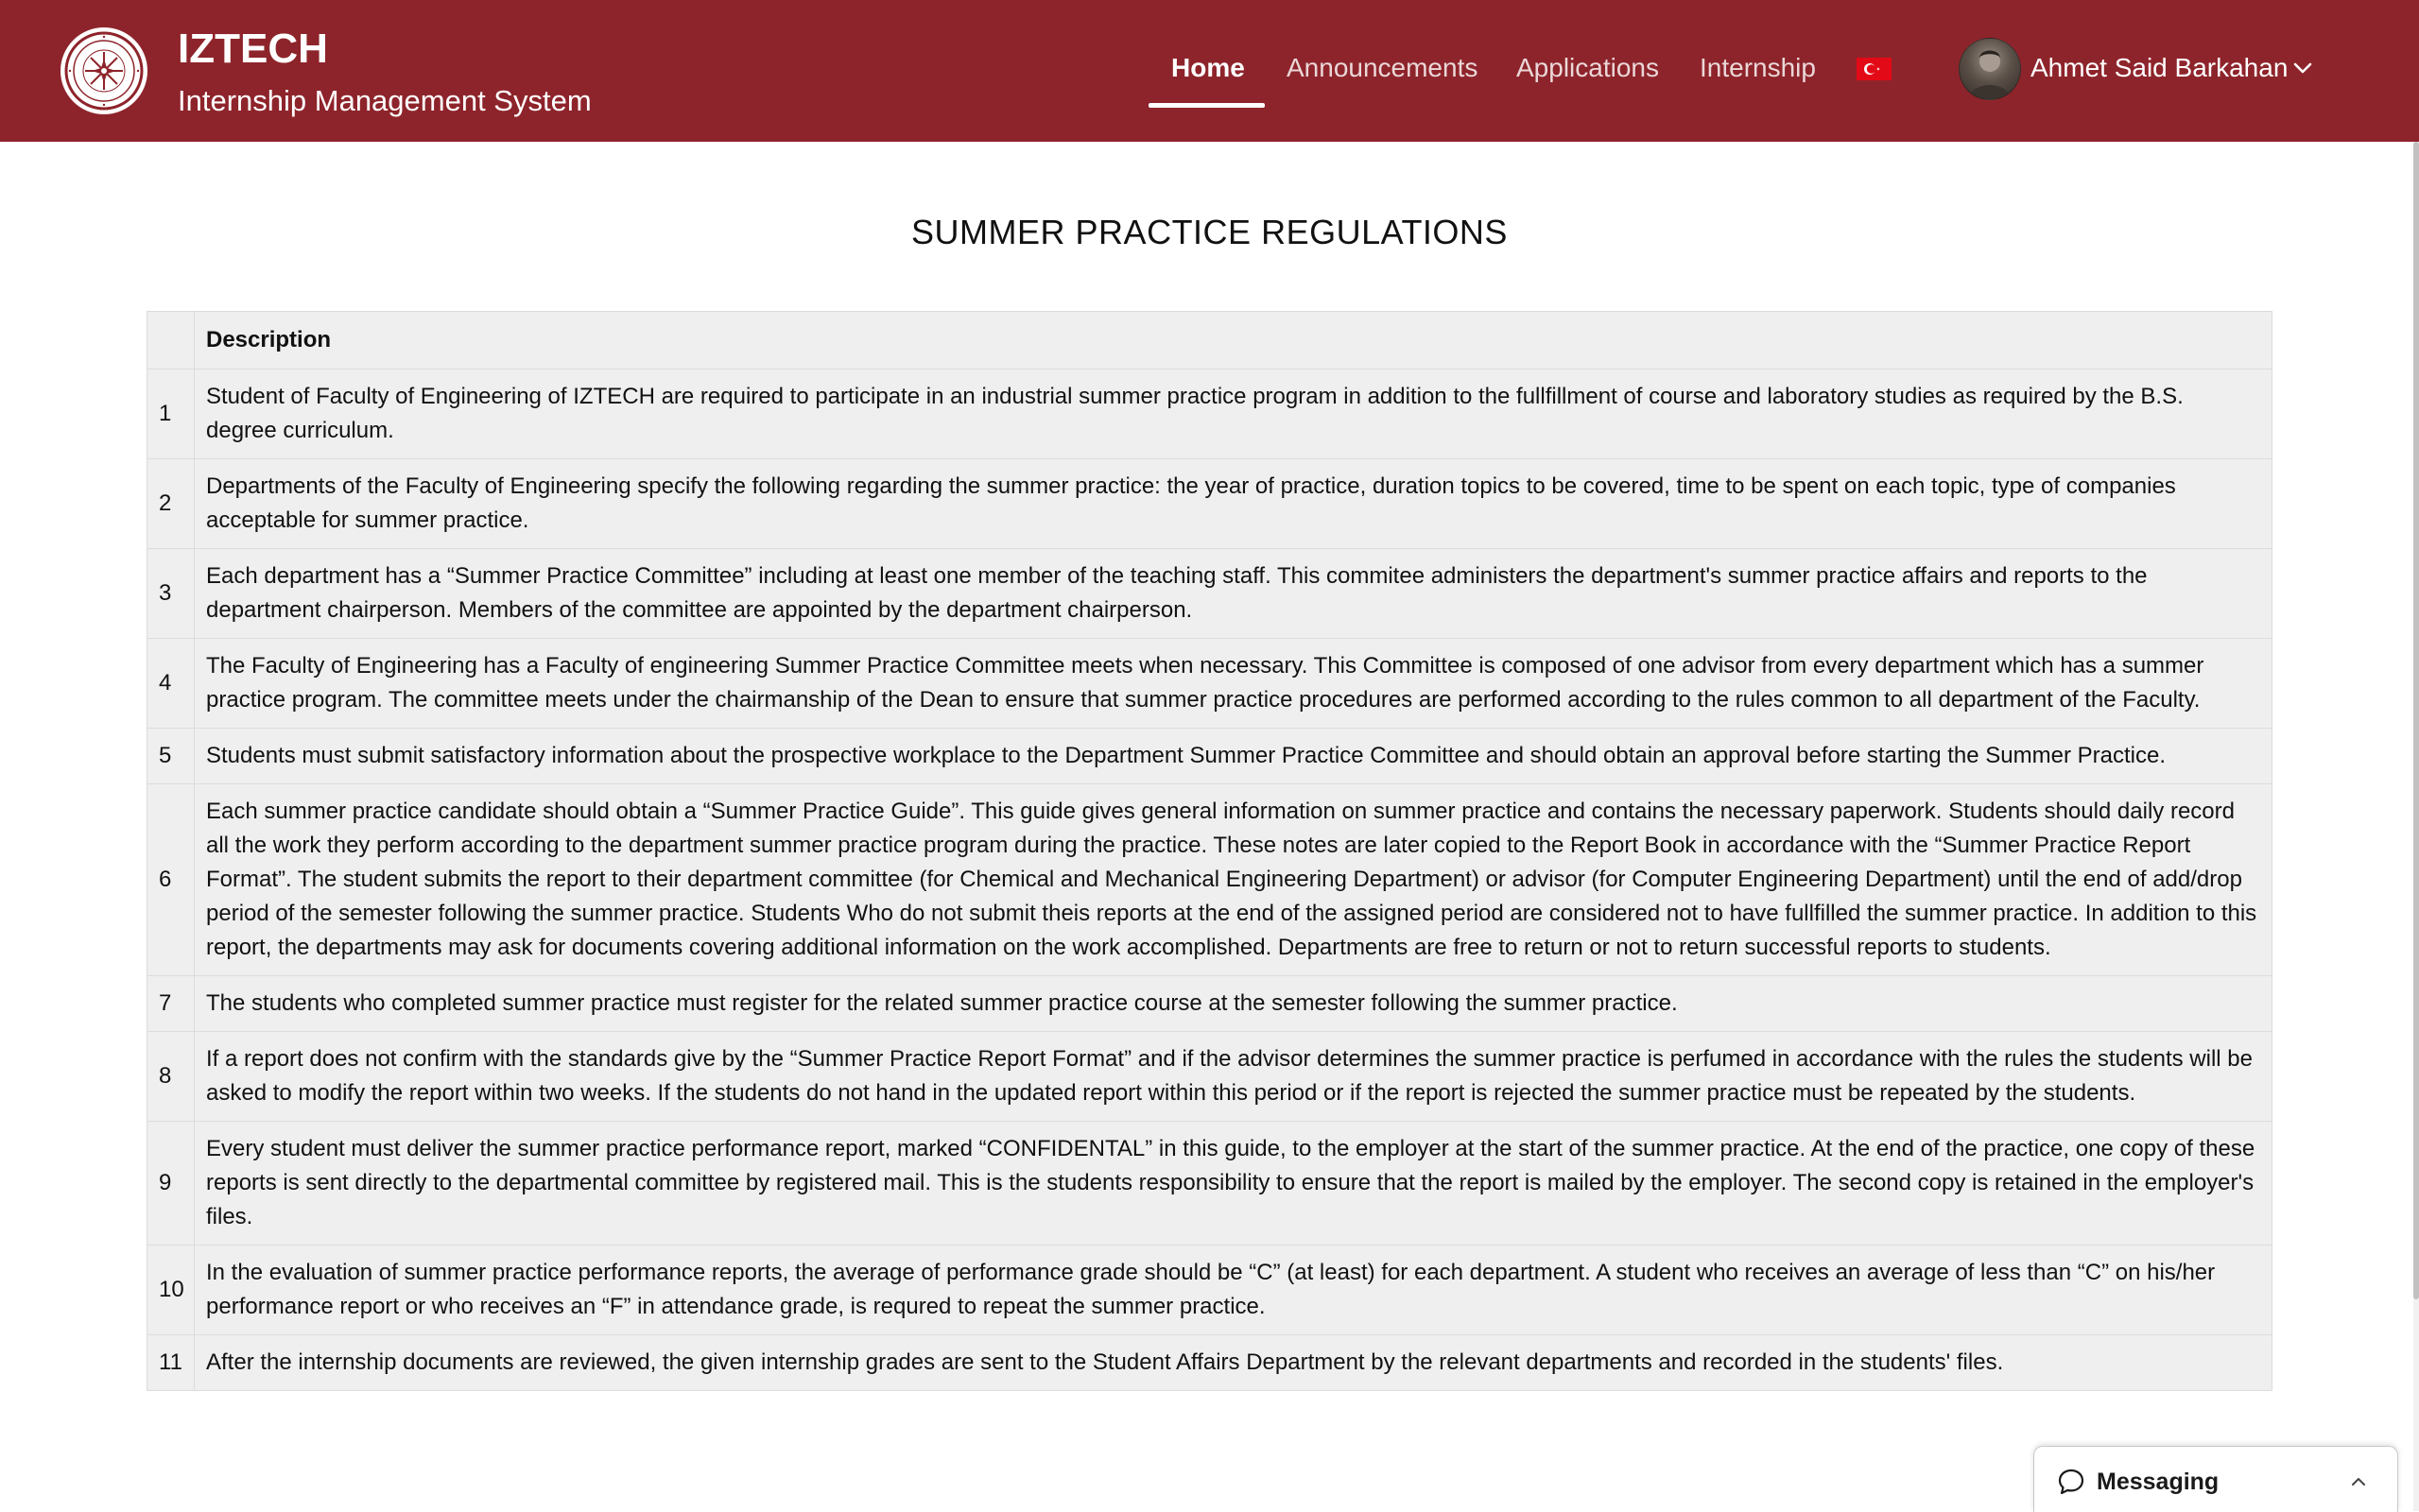 The width and height of the screenshot is (2419, 1512). What do you see at coordinates (2416, 720) in the screenshot?
I see `page-scrollbar-thumb` at bounding box center [2416, 720].